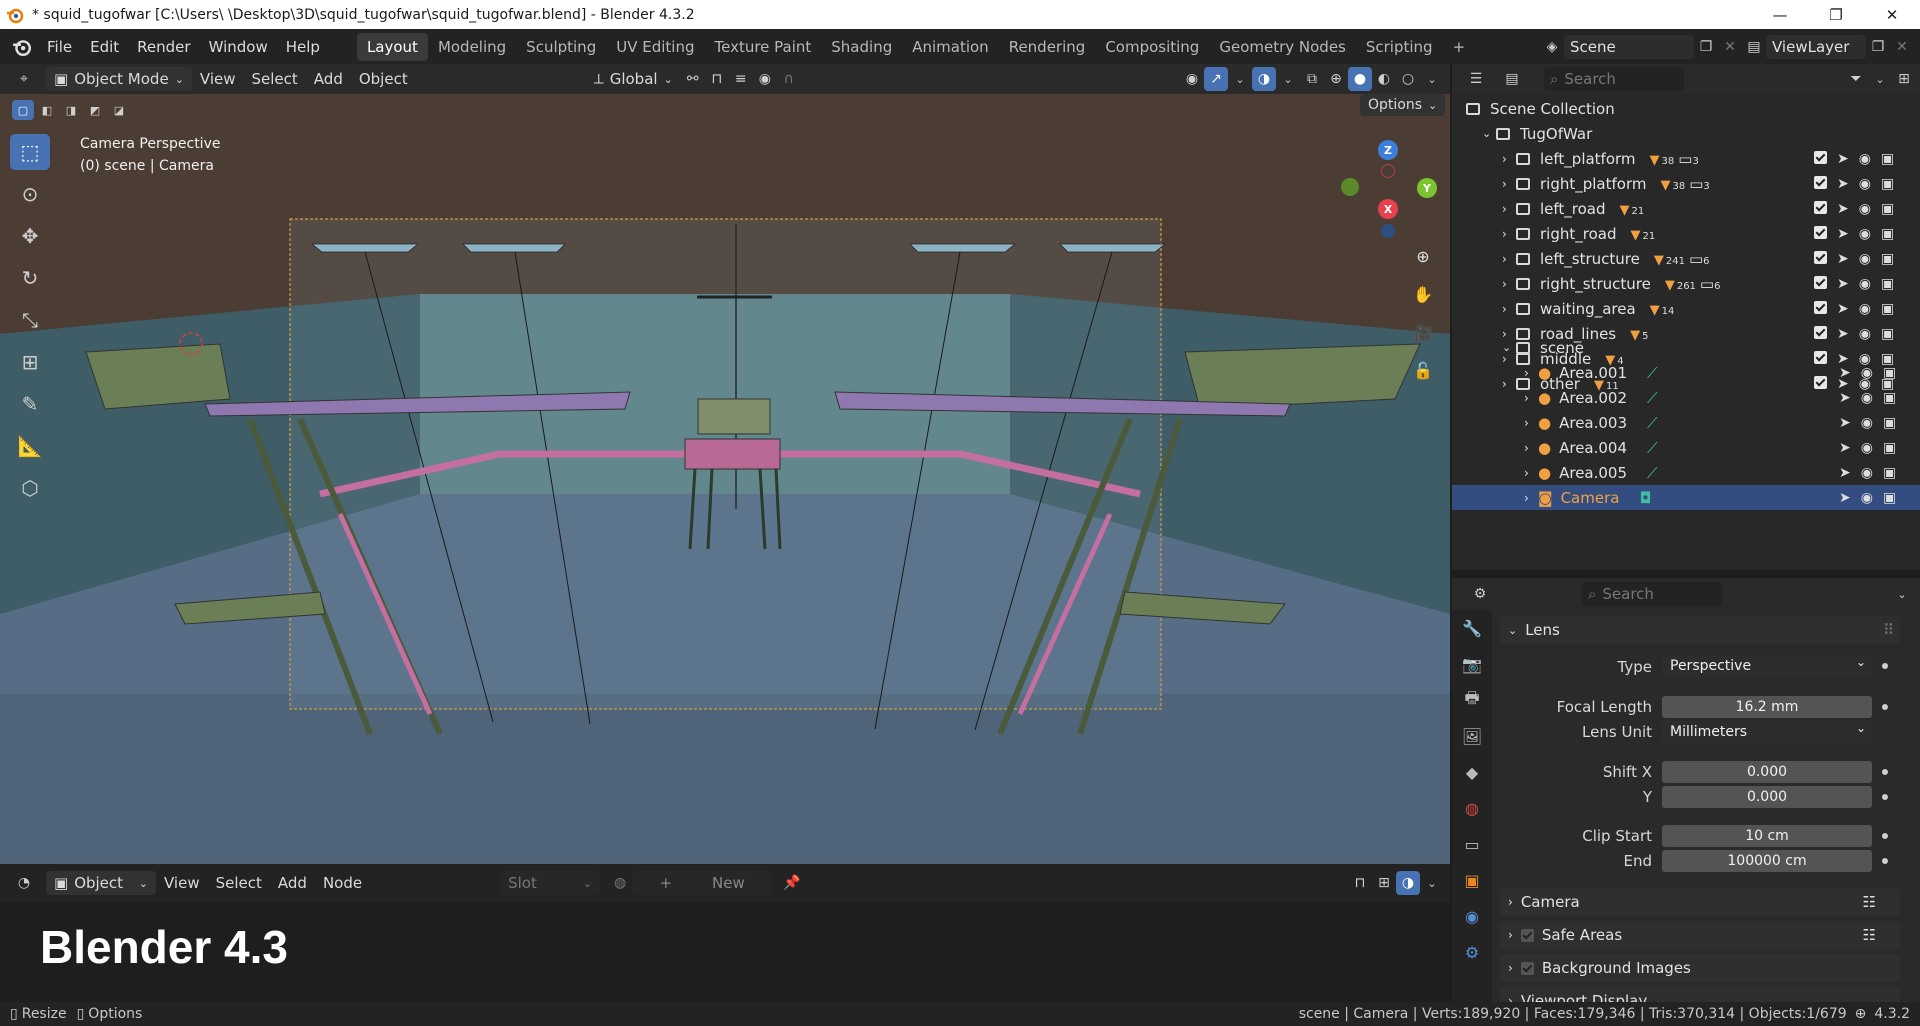 Image resolution: width=1920 pixels, height=1026 pixels. Describe the element at coordinates (163, 47) in the screenshot. I see `menu-render: Render` at that location.